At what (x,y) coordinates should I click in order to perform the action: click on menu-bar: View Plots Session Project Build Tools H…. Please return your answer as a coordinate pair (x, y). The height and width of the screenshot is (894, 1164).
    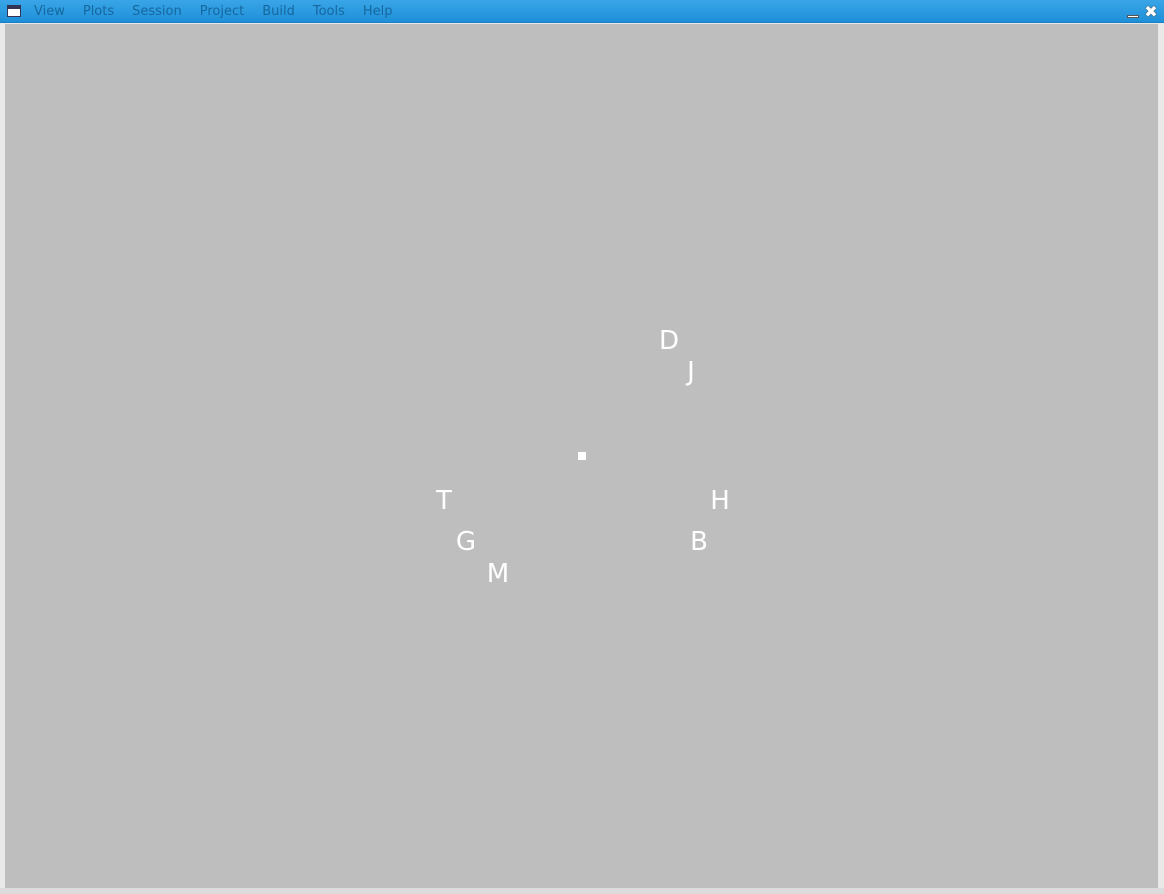
    Looking at the image, I should click on (222, 12).